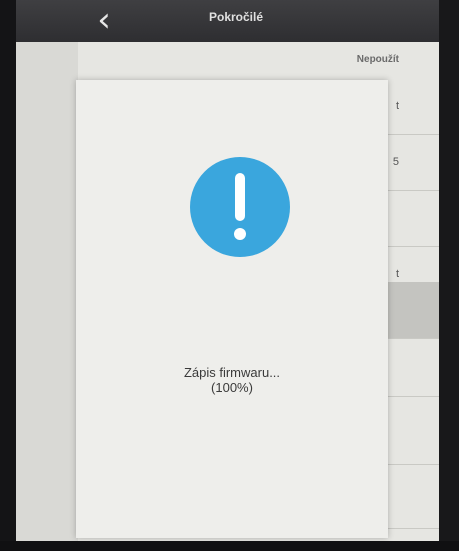 The width and height of the screenshot is (459, 551). Describe the element at coordinates (232, 387) in the screenshot. I see `progress-percent-text: (100%)` at that location.